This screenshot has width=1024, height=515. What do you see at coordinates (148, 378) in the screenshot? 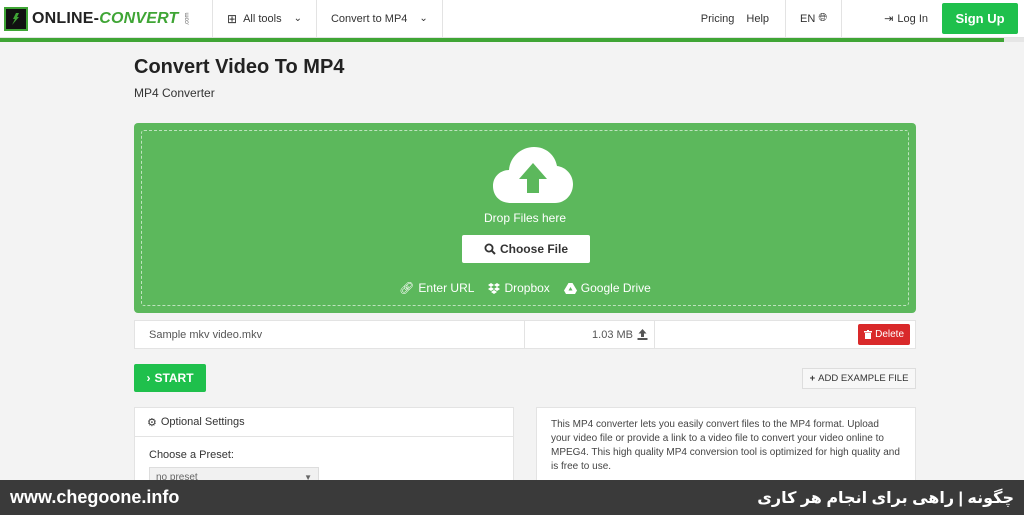
I see `chevron-right-icon: ›` at bounding box center [148, 378].